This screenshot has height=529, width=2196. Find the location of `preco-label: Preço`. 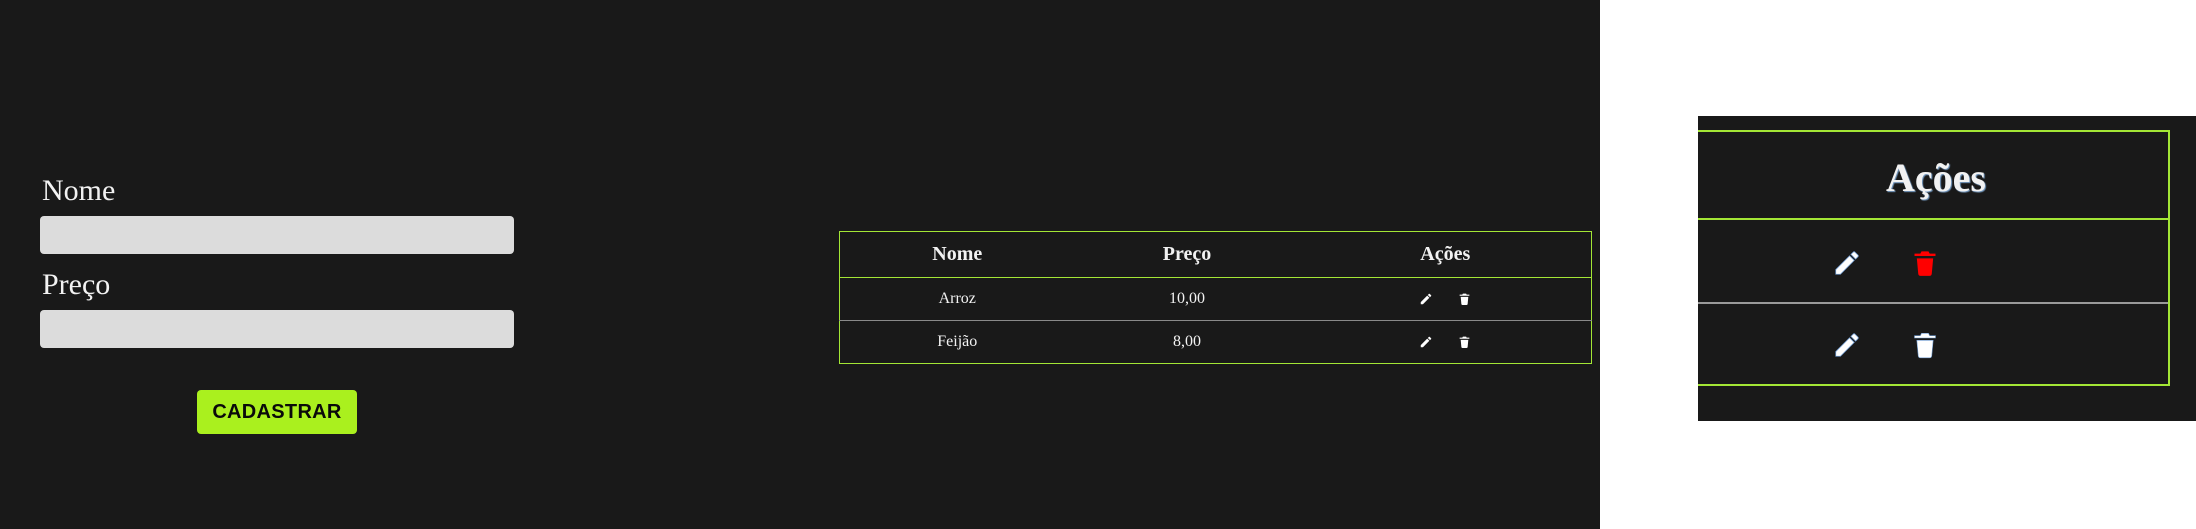

preco-label: Preço is located at coordinates (76, 284).